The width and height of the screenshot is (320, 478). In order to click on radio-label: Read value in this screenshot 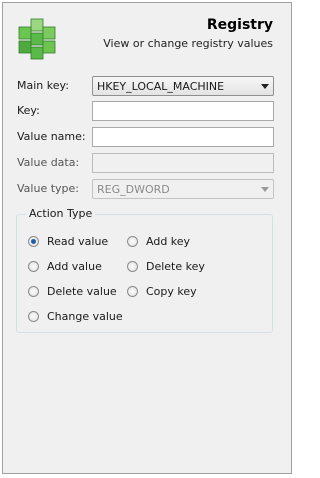, I will do `click(78, 241)`.